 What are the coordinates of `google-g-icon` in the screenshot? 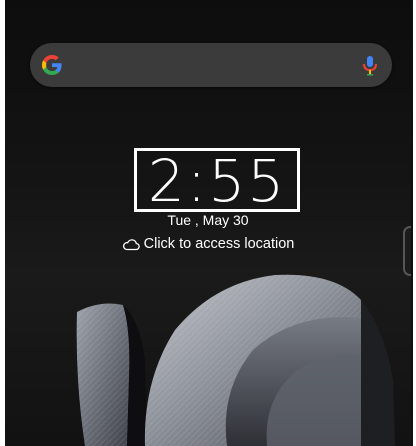 It's located at (52, 65).